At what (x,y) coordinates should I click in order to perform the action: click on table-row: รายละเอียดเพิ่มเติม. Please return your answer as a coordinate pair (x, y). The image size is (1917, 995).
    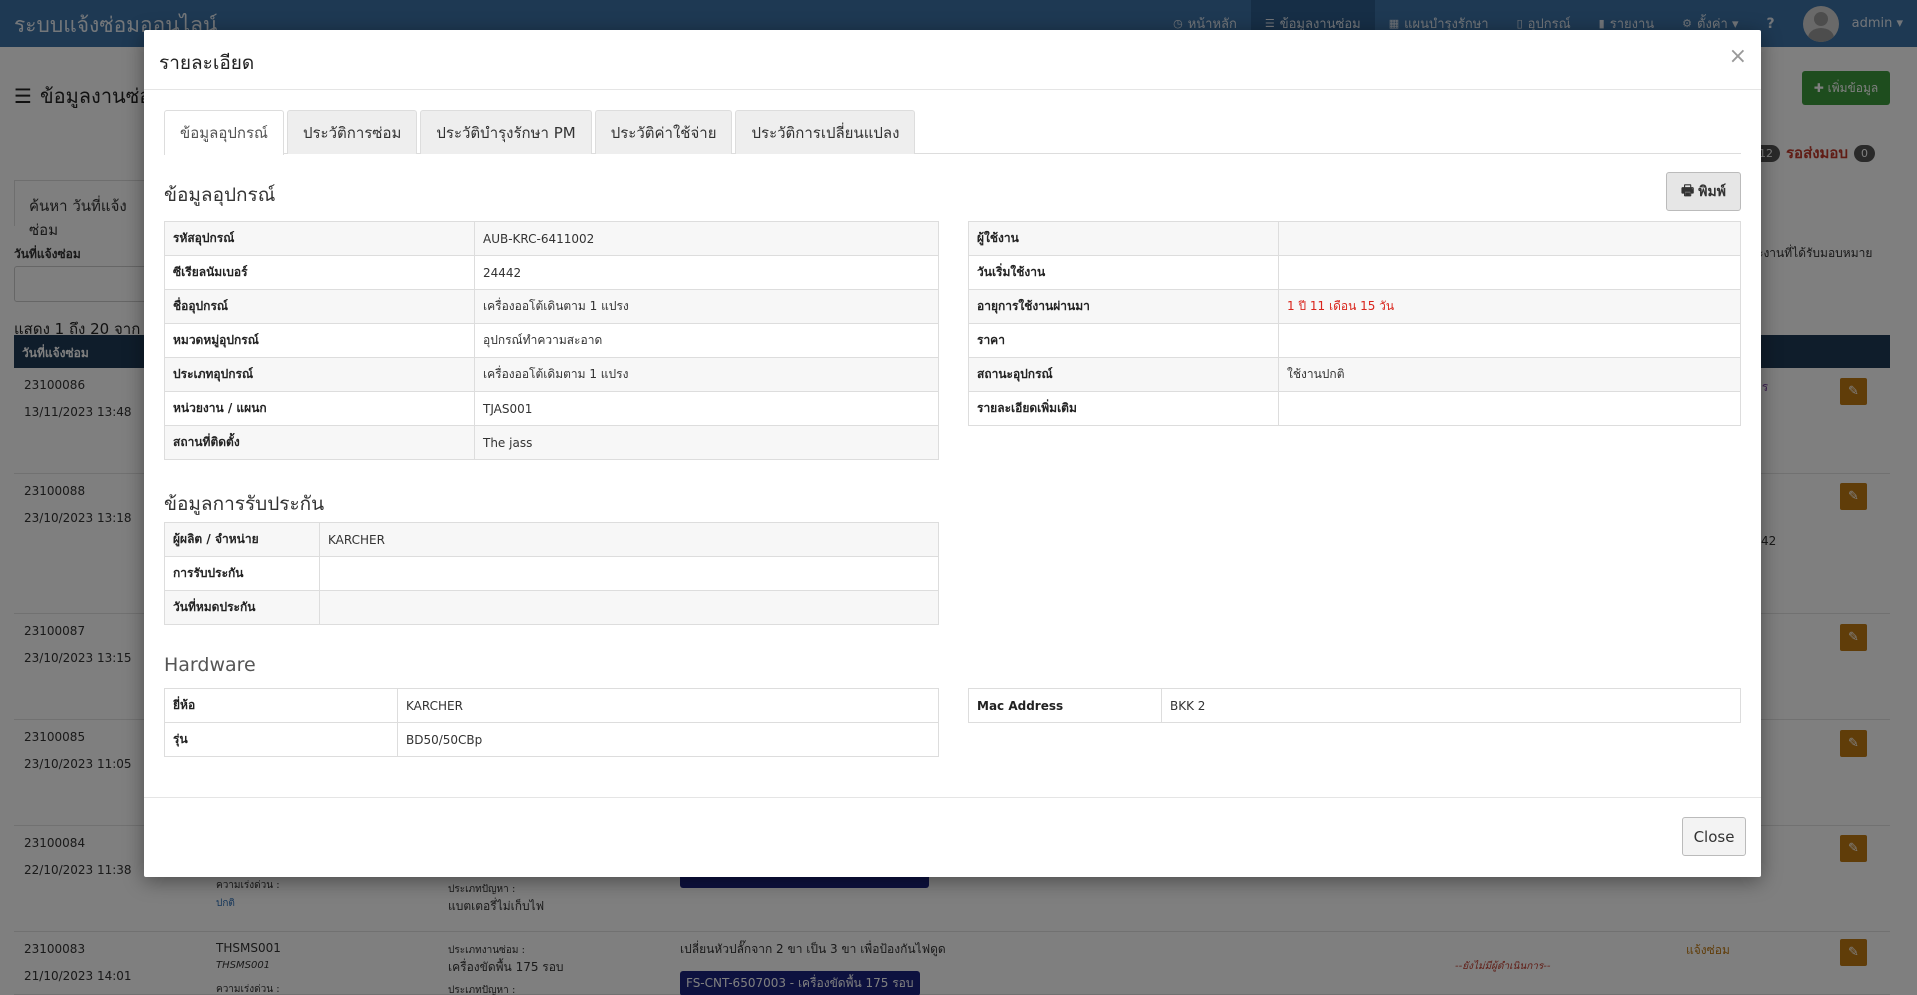
    Looking at the image, I should click on (1354, 408).